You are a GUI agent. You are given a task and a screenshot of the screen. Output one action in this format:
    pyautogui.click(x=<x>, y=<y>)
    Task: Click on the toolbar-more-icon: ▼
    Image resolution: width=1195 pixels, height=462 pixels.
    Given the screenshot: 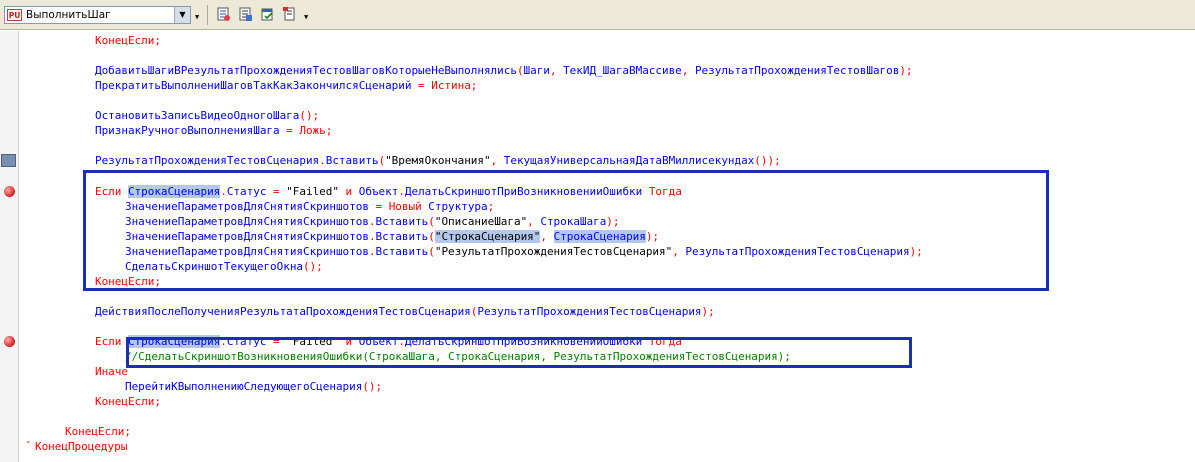 What is the action you would take?
    pyautogui.click(x=306, y=17)
    